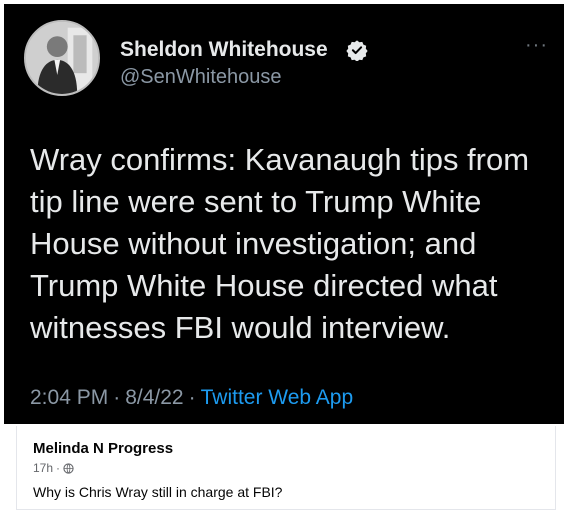  I want to click on tweet-date: 8/4/22, so click(154, 397).